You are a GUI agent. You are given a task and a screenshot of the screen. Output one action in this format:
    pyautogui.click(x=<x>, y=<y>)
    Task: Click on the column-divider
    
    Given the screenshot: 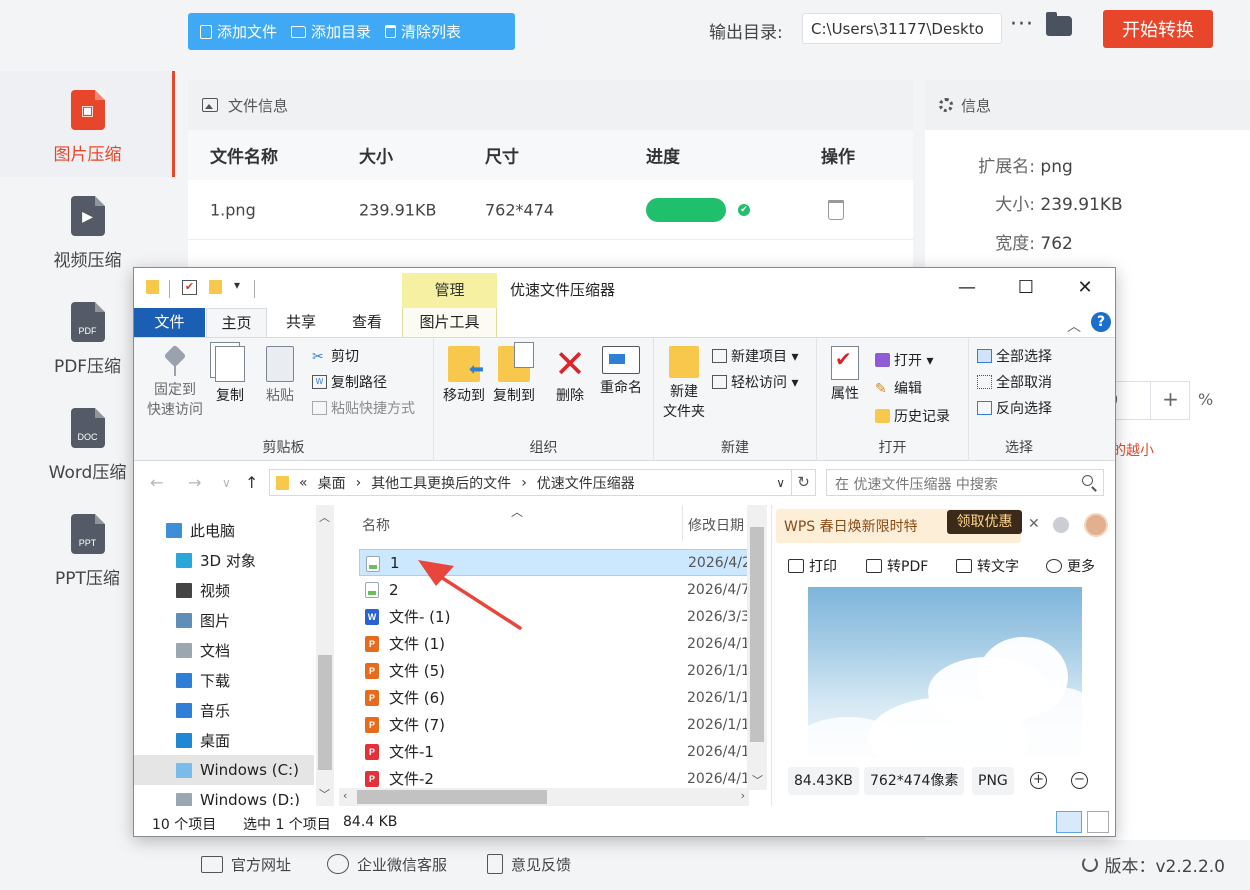 What is the action you would take?
    pyautogui.click(x=682, y=523)
    